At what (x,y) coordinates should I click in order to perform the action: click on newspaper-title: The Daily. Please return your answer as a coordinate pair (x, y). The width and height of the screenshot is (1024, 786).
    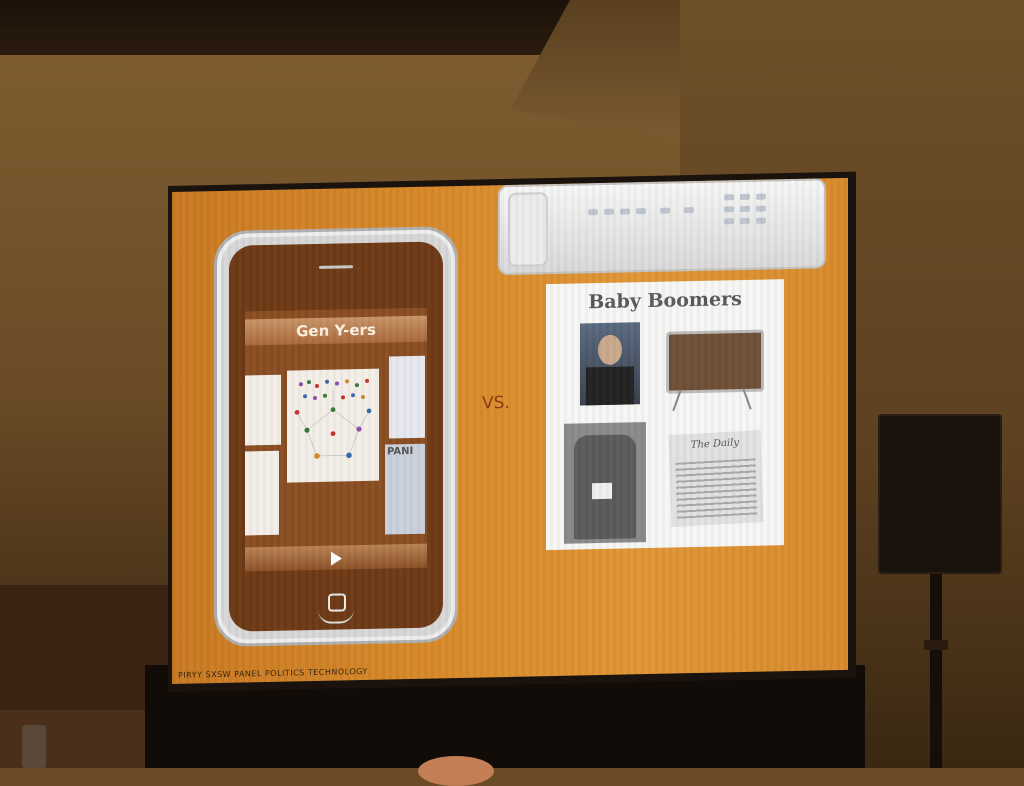
    Looking at the image, I should click on (715, 444).